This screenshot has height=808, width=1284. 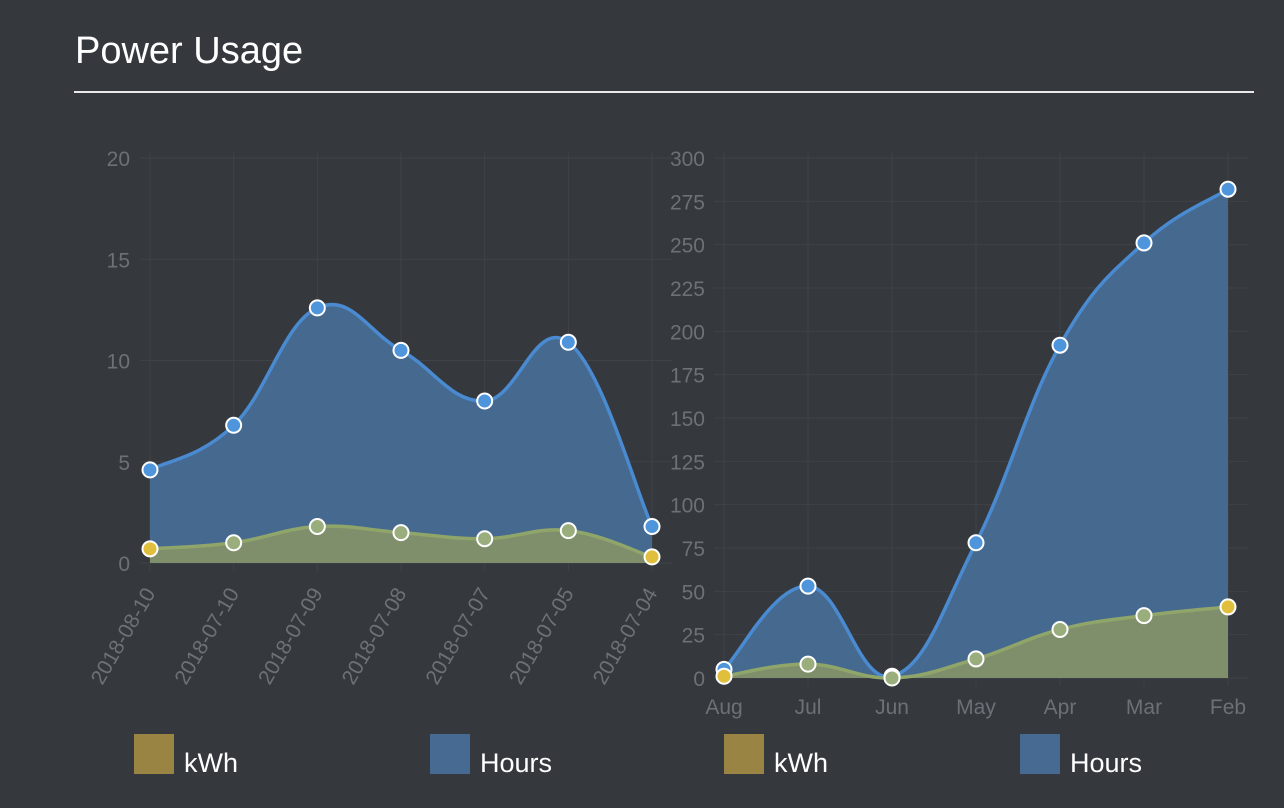 What do you see at coordinates (693, 592) in the screenshot?
I see `y-tick-label: 50` at bounding box center [693, 592].